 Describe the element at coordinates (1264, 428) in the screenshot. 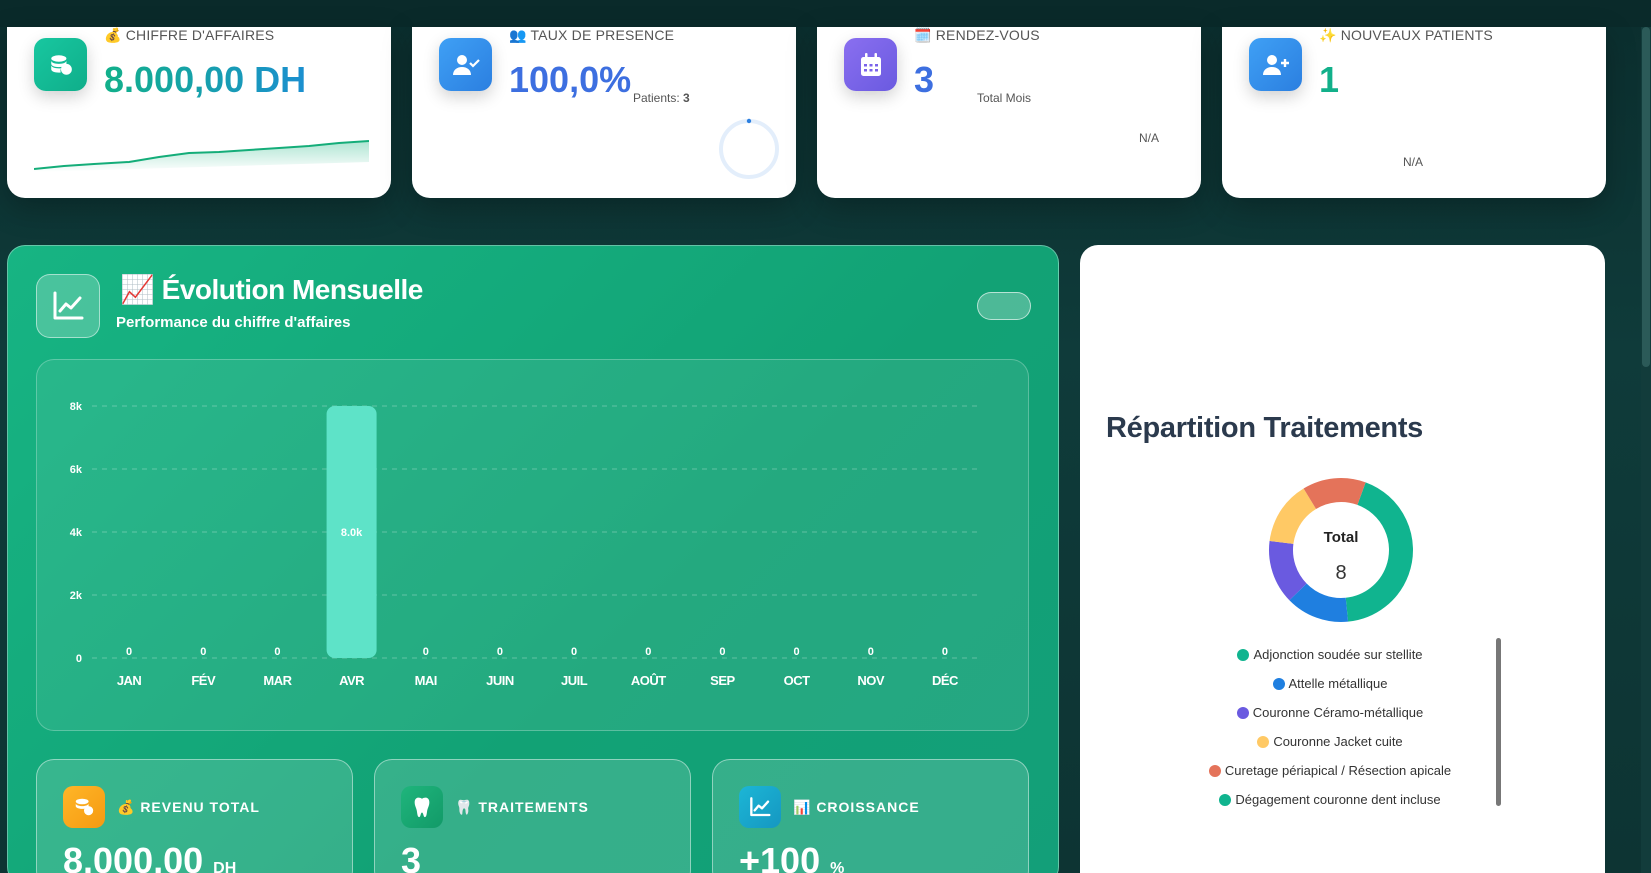

I see `repartition-title: Répartition Traitements` at that location.